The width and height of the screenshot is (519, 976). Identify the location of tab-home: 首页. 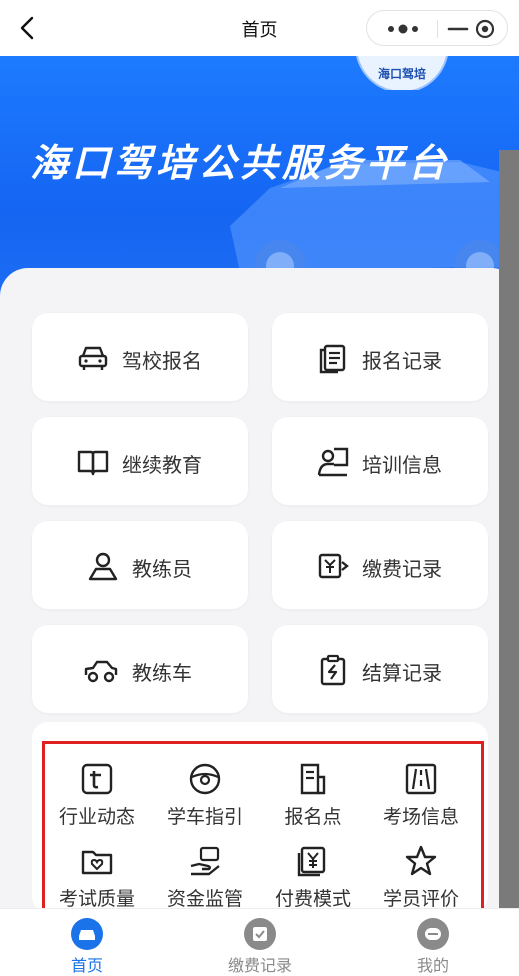
(87, 942).